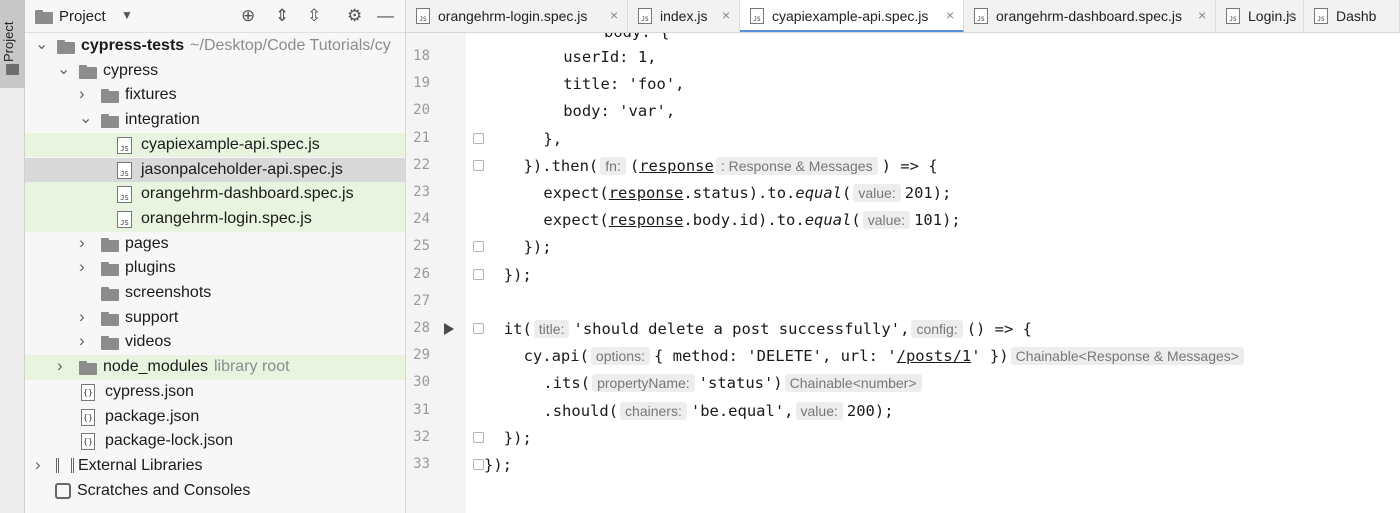 Image resolution: width=1400 pixels, height=513 pixels. Describe the element at coordinates (215, 342) in the screenshot. I see `tree-item: › videos` at that location.